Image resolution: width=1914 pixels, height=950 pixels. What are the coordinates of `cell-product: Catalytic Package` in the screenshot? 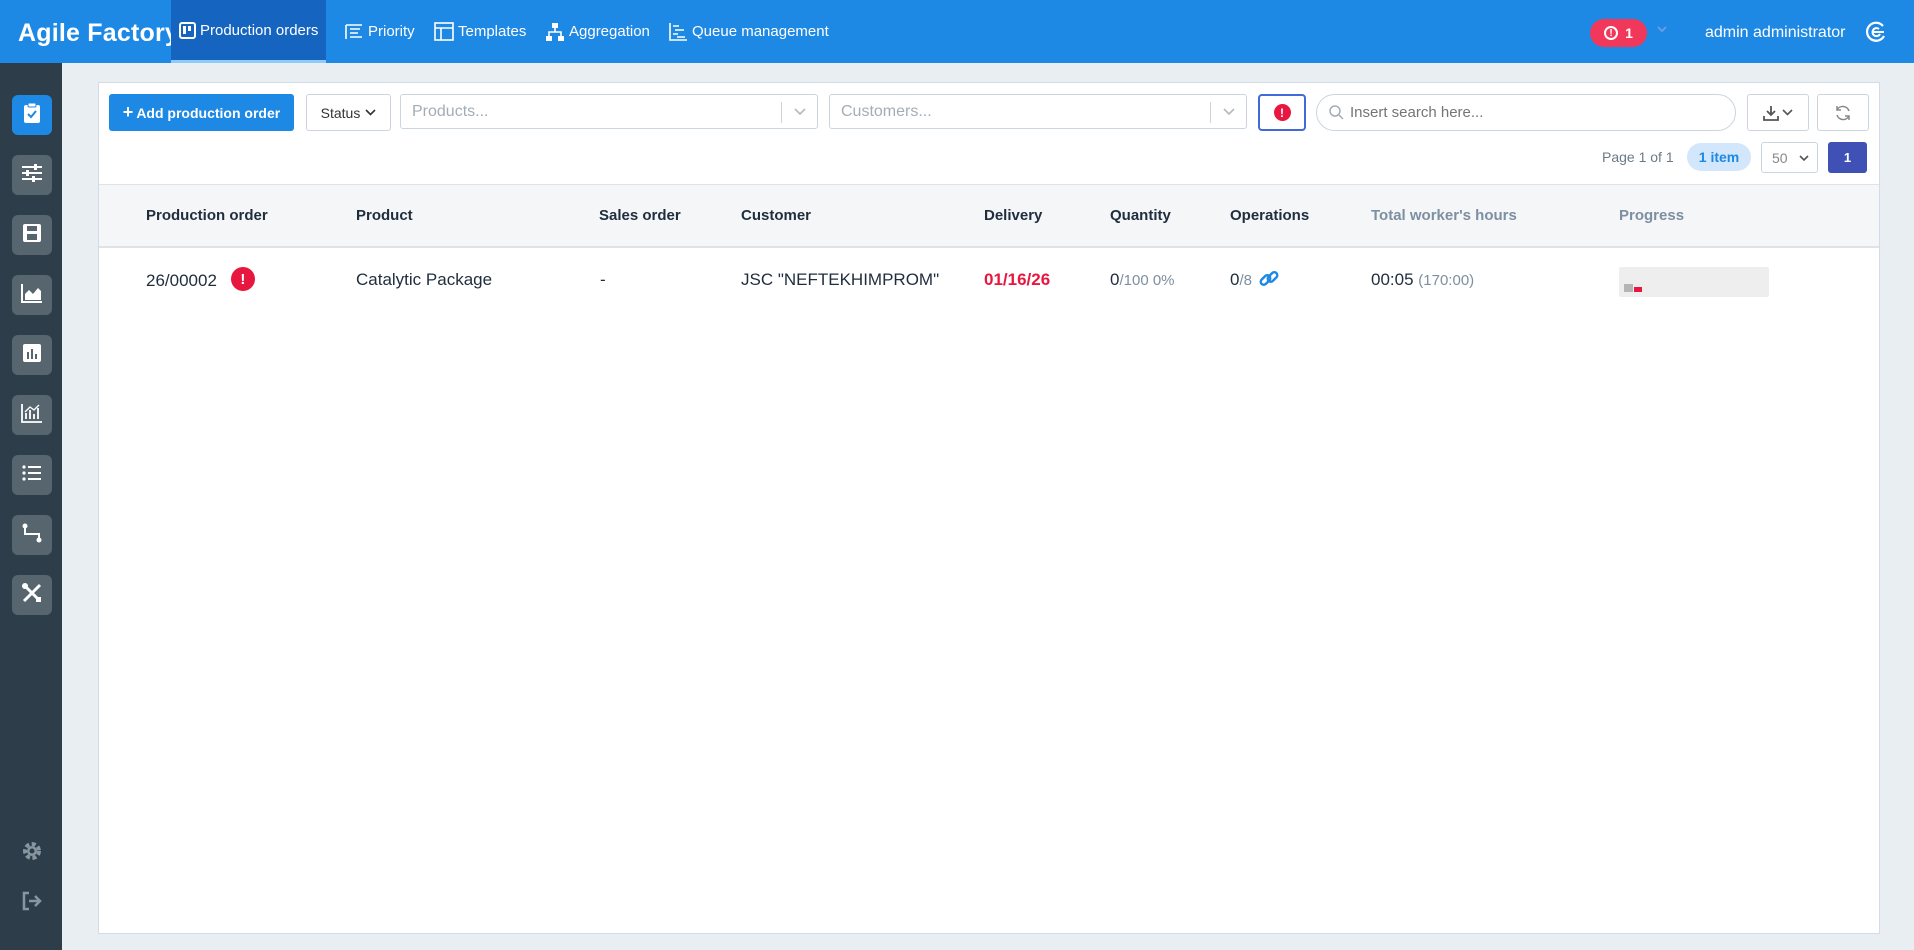 It's located at (424, 279).